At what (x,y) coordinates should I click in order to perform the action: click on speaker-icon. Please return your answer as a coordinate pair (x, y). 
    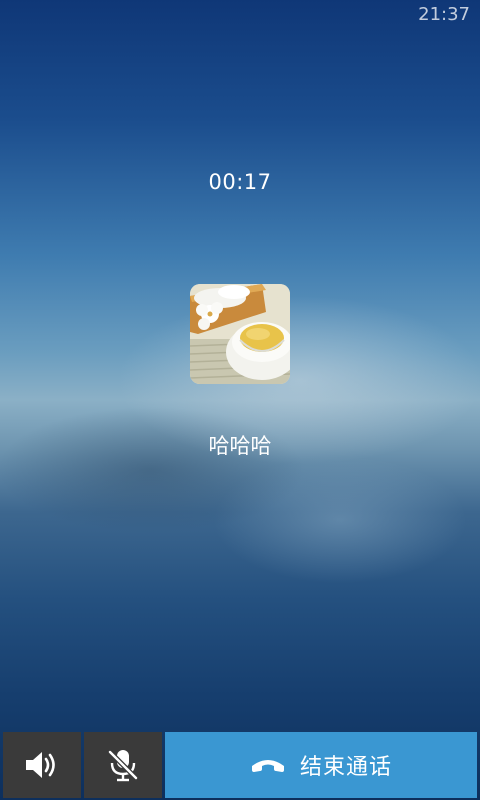
    Looking at the image, I should click on (40, 765).